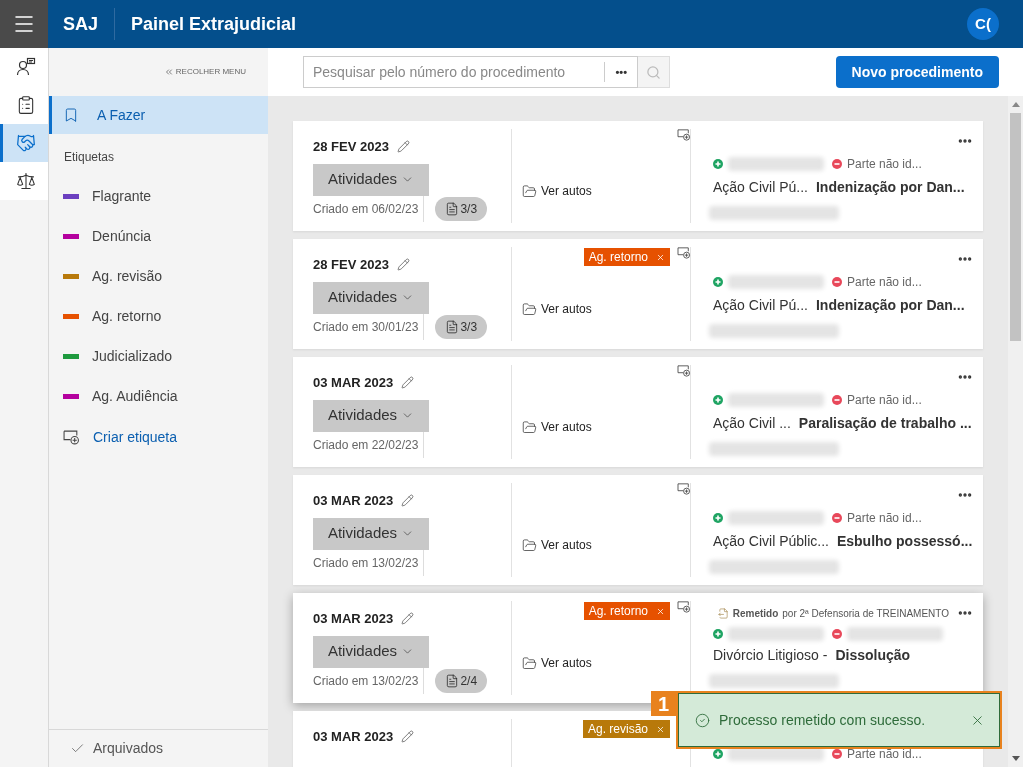  I want to click on label-item: Ag. retorno, so click(127, 316).